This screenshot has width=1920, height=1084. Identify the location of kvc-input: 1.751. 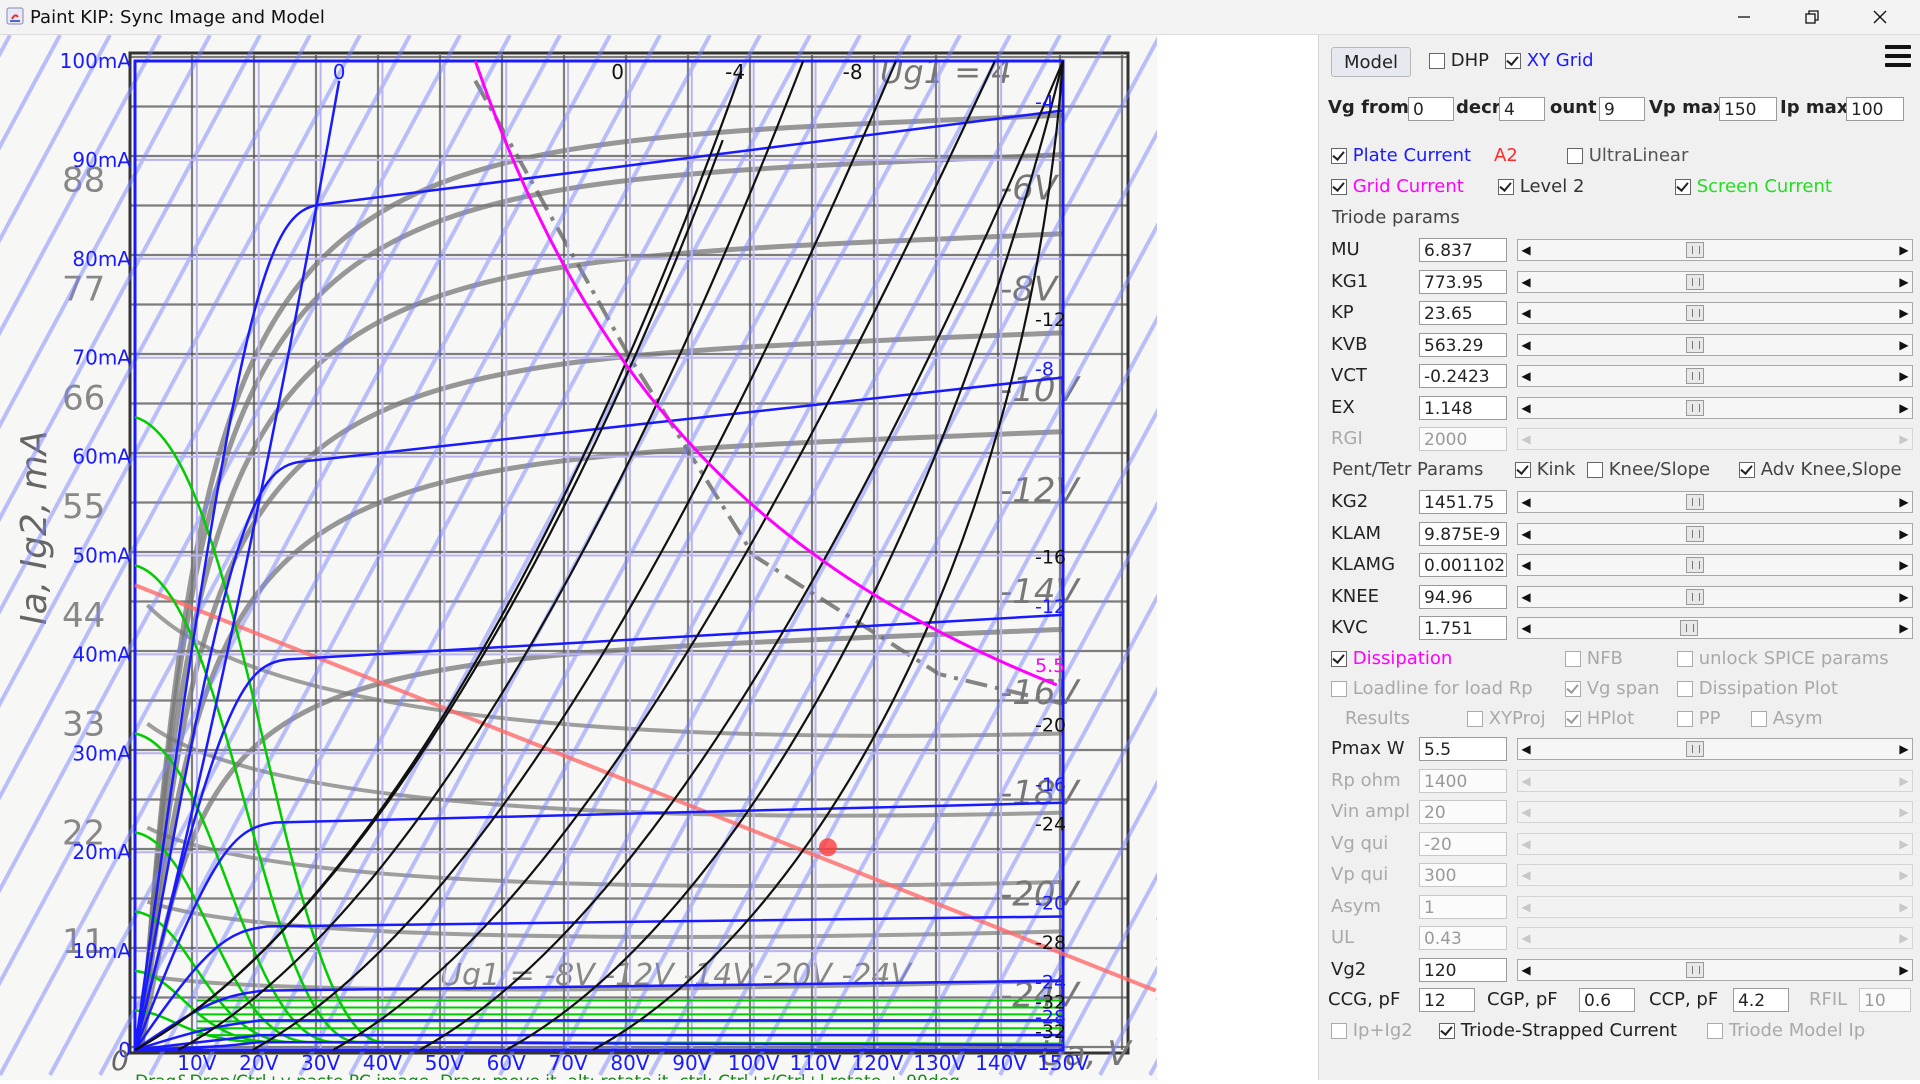
(1463, 628).